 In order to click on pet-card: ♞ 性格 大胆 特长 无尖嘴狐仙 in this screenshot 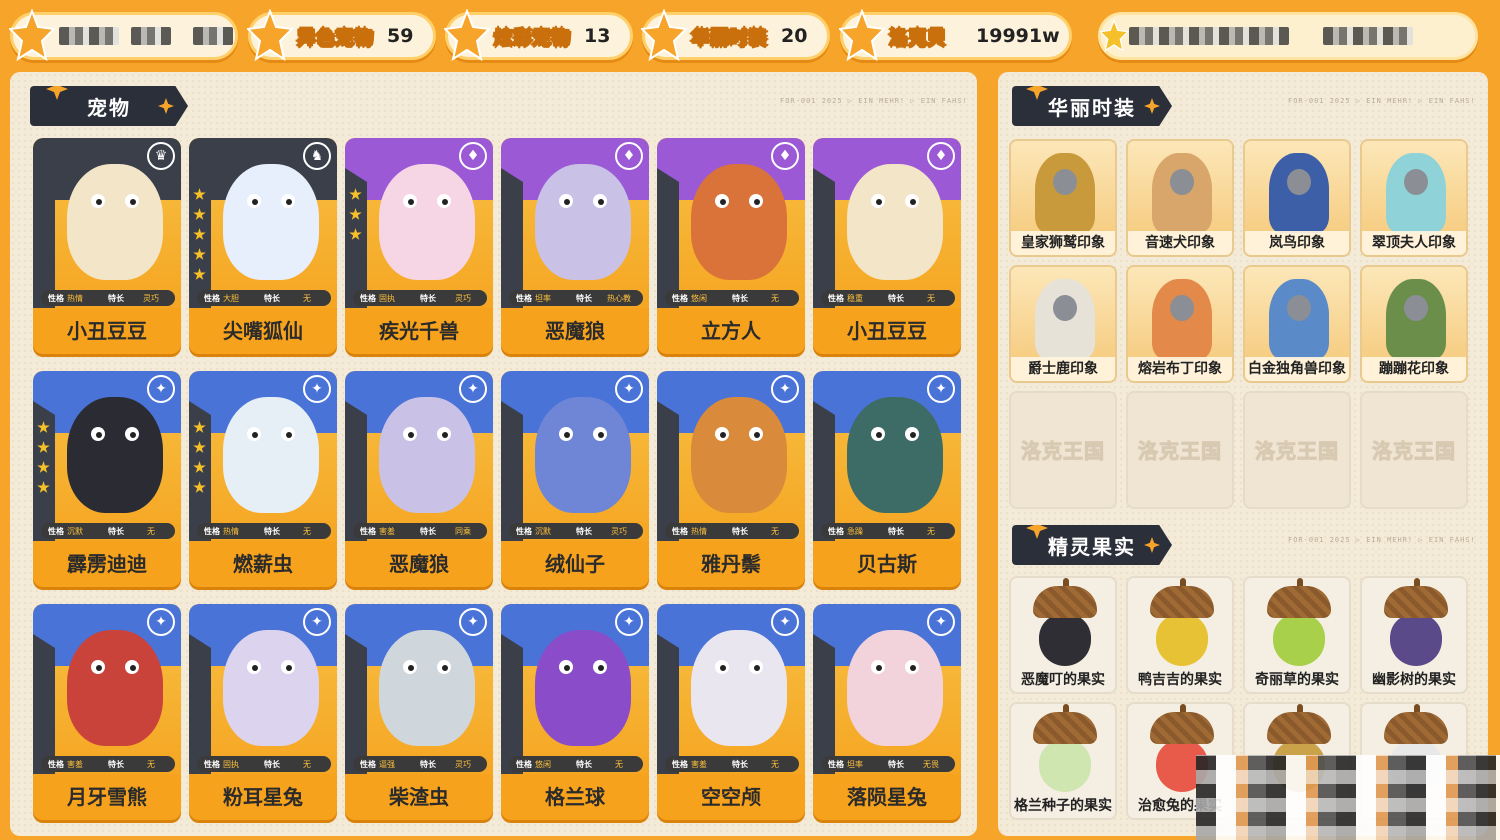, I will do `click(263, 246)`.